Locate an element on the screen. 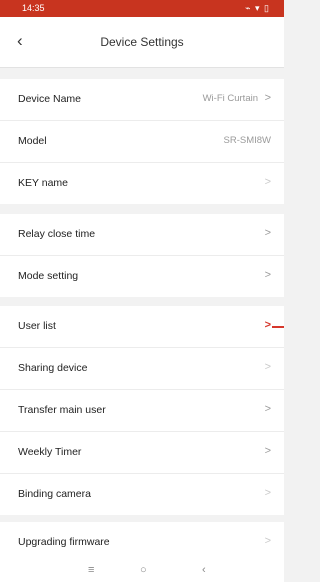 The height and width of the screenshot is (582, 320). status-icons: ⌁ ▾ ▯ is located at coordinates (257, 8).